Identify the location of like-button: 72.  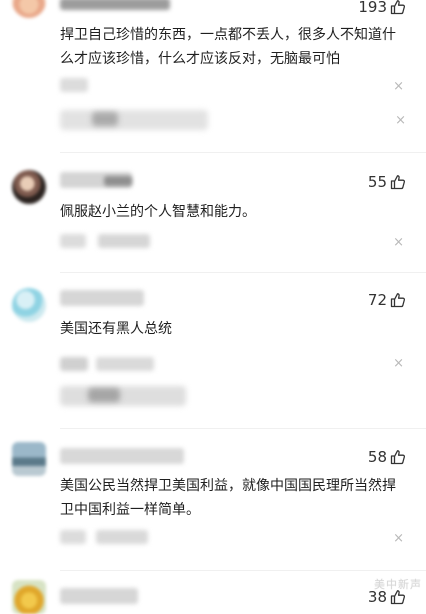
(387, 300).